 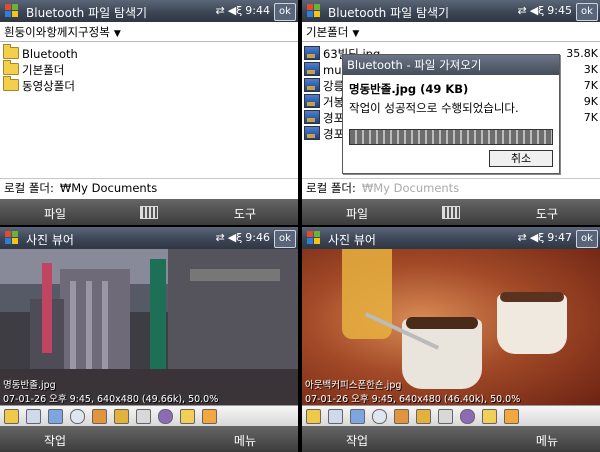 I want to click on status-tray: ⇄ ◀ξ 9:47, so click(x=544, y=237).